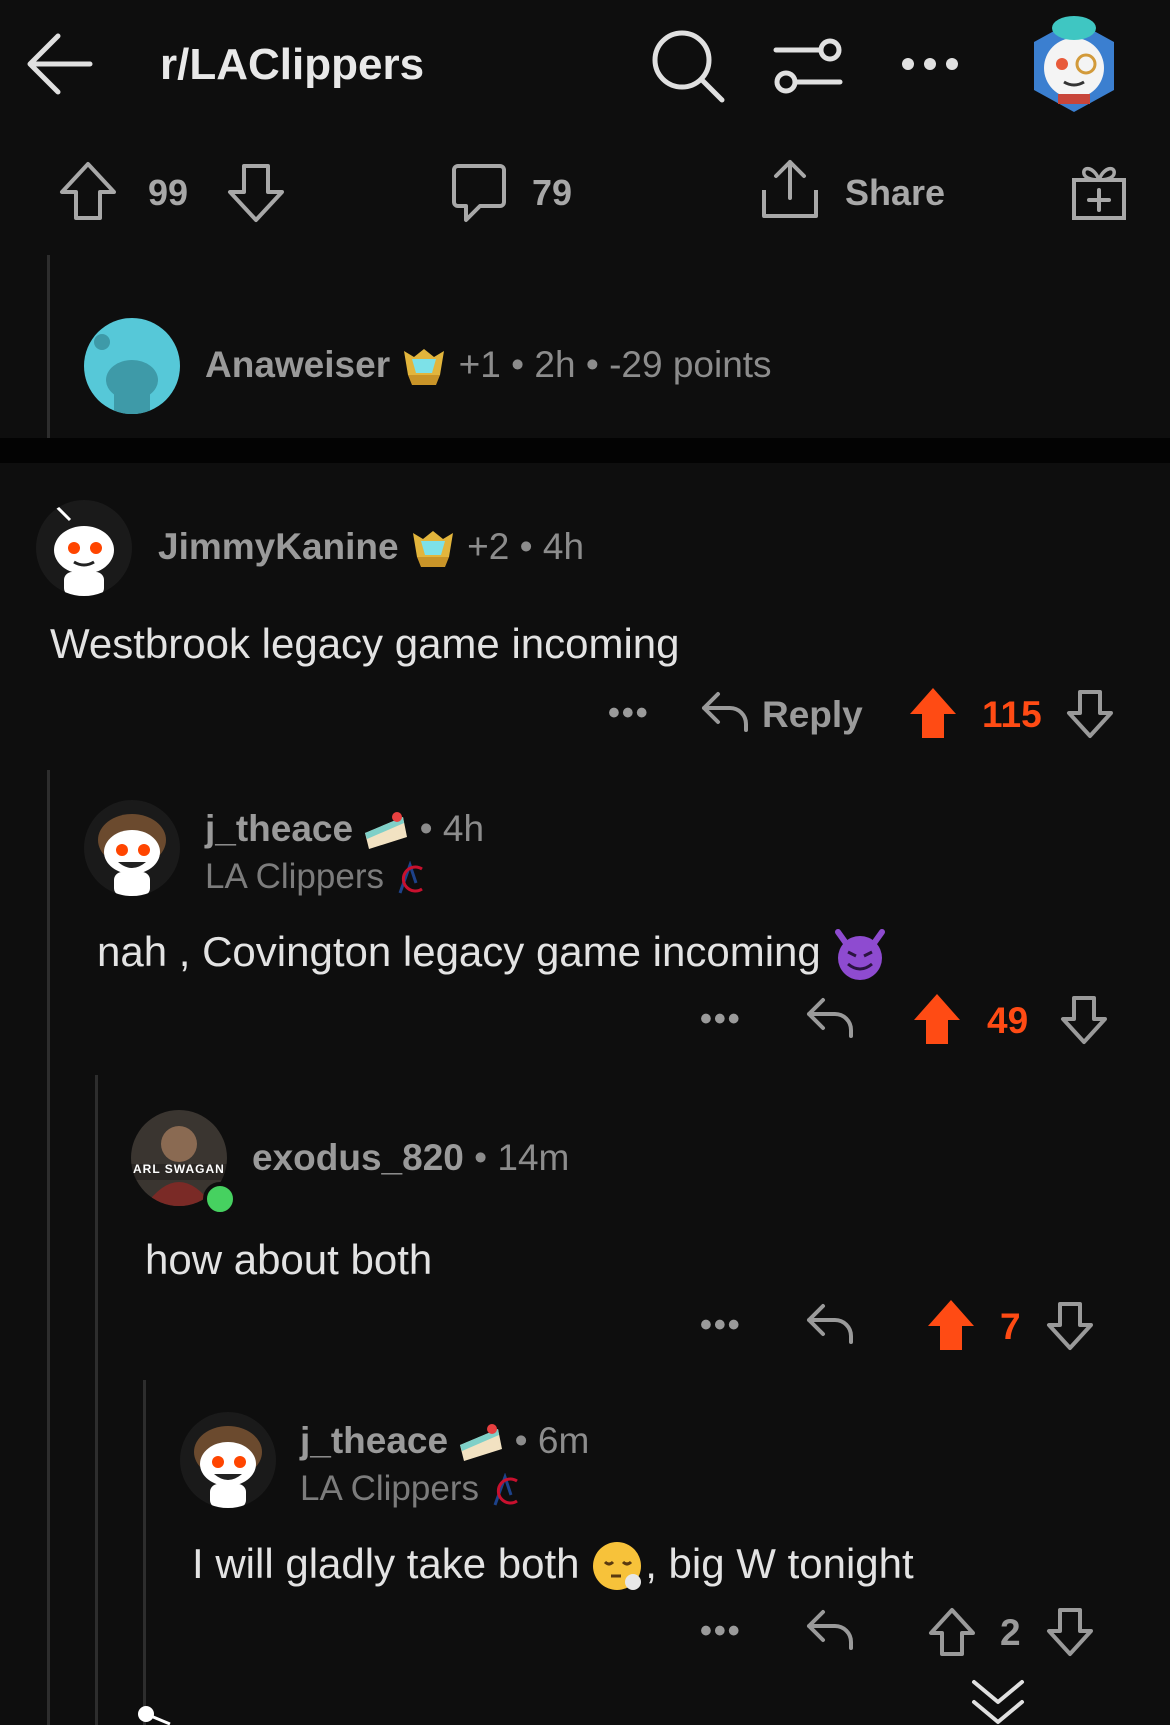  Describe the element at coordinates (688, 66) in the screenshot. I see `search-icon` at that location.